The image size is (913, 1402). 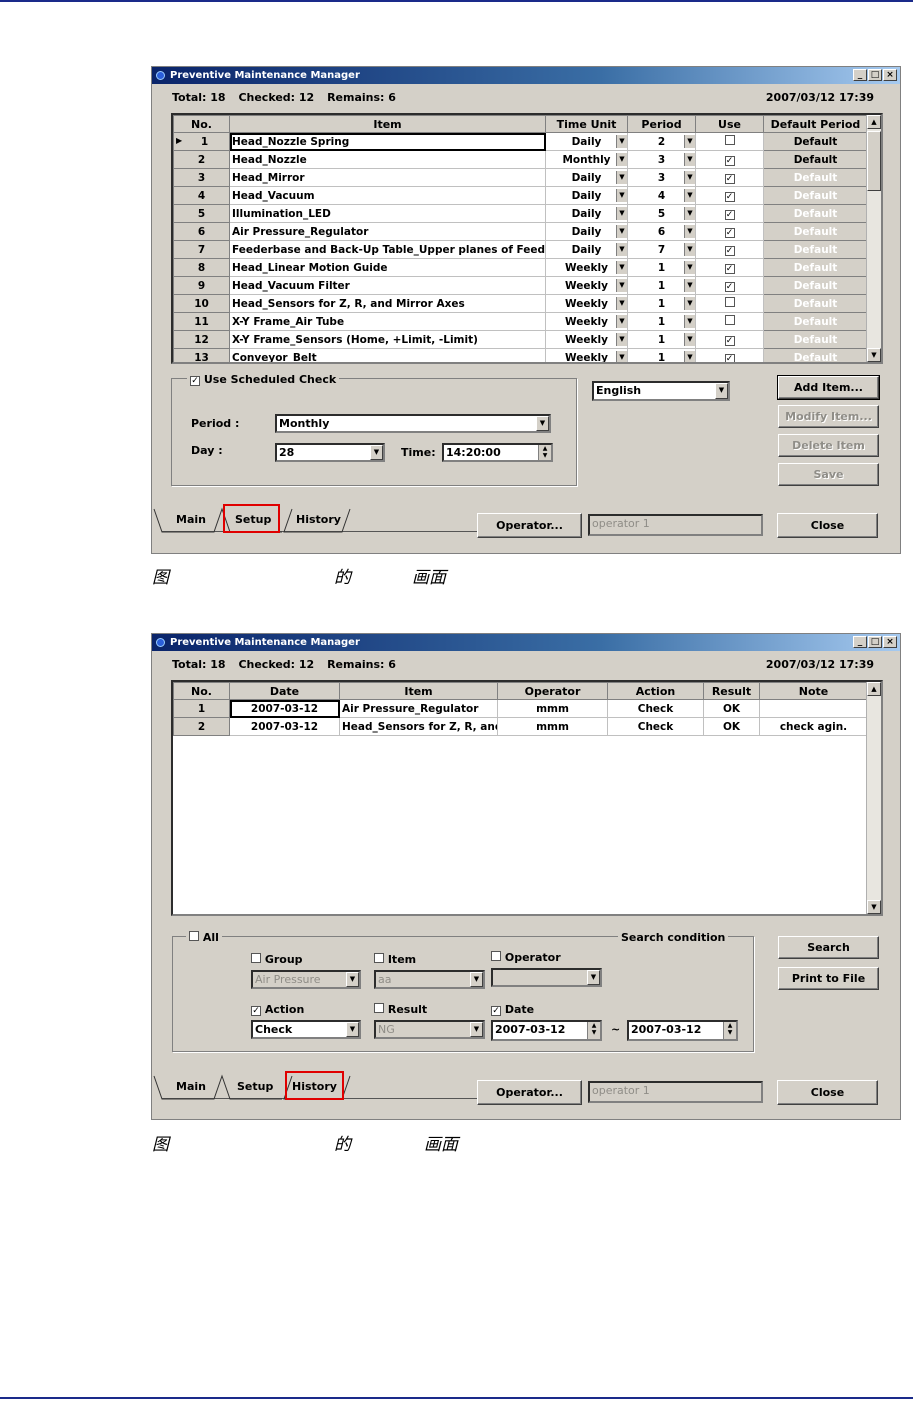 I want to click on item-checkbox, so click(x=379, y=958).